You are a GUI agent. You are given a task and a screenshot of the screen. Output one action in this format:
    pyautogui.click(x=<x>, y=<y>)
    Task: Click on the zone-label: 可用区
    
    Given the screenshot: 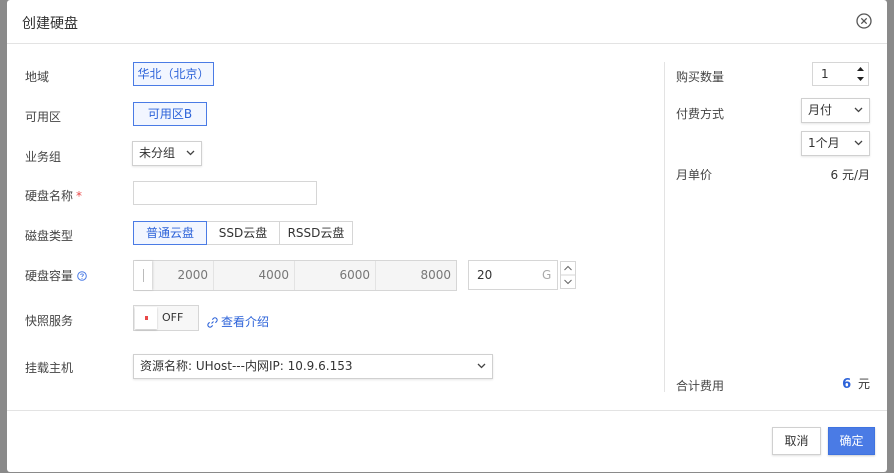 What is the action you would take?
    pyautogui.click(x=43, y=117)
    